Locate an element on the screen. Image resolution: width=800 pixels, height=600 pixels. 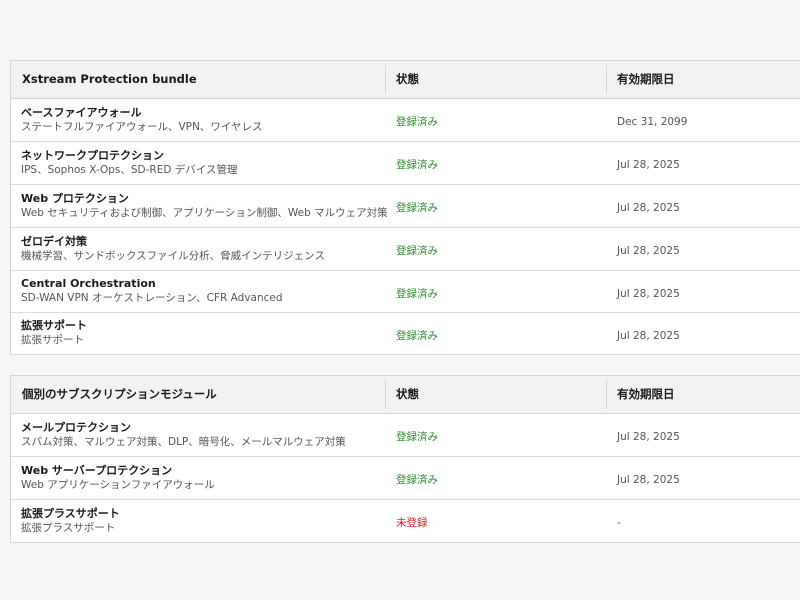
feature-name: Web プロテクション is located at coordinates (75, 198).